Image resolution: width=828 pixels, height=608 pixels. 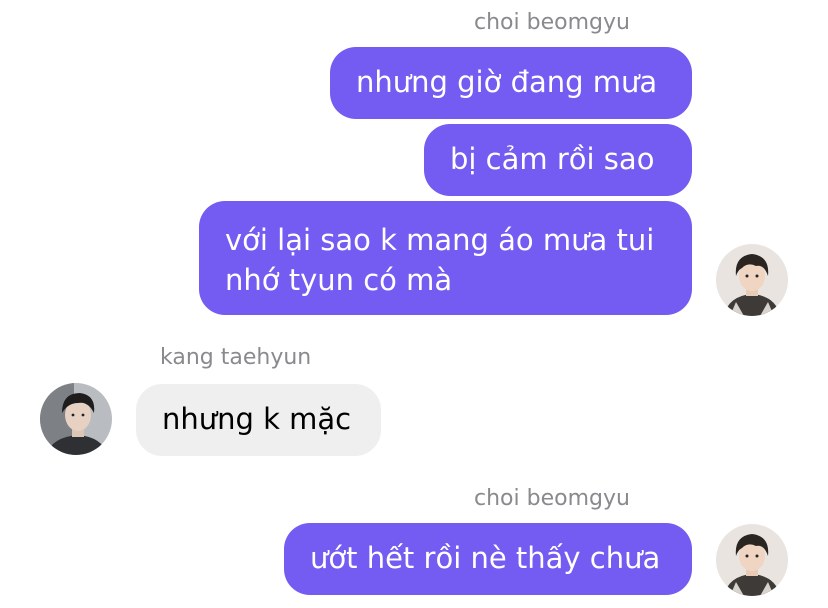 I want to click on sender-name-taehyun: kang taehyun, so click(x=236, y=357).